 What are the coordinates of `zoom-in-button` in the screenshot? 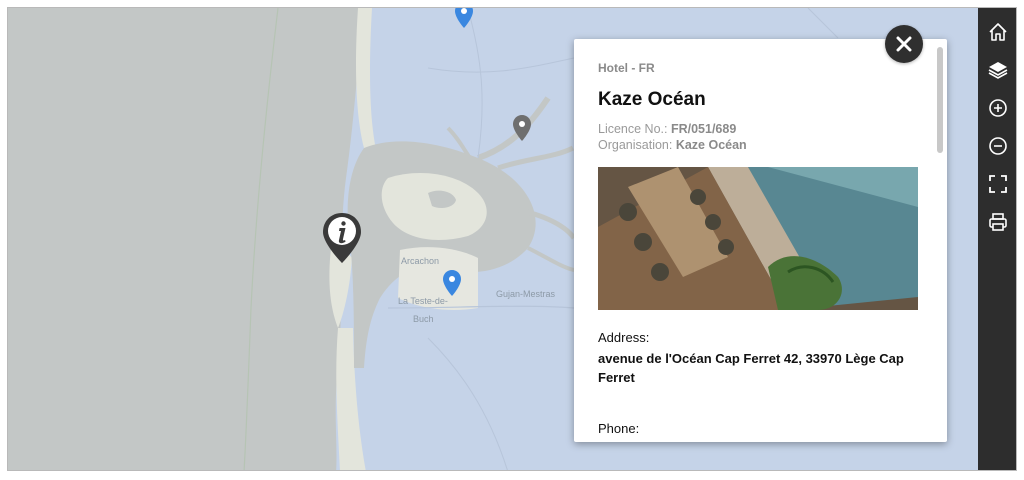 It's located at (998, 108).